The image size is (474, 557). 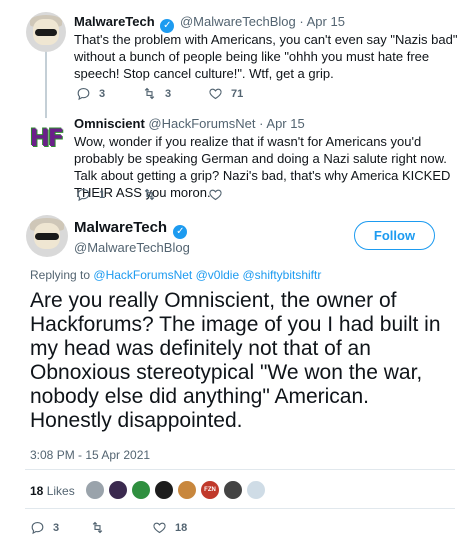 I want to click on tweet-actions: 1, so click(x=153, y=194).